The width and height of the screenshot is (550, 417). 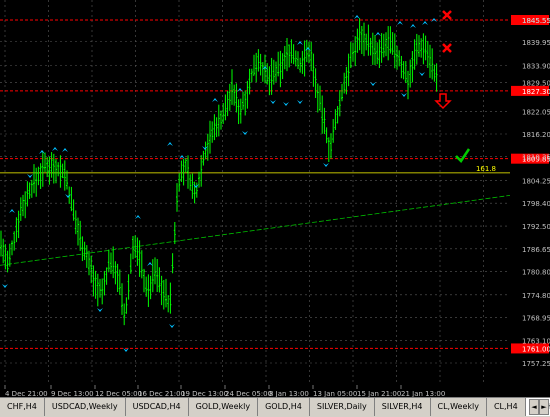 I want to click on price-tick-label: 1798.40, so click(x=536, y=204).